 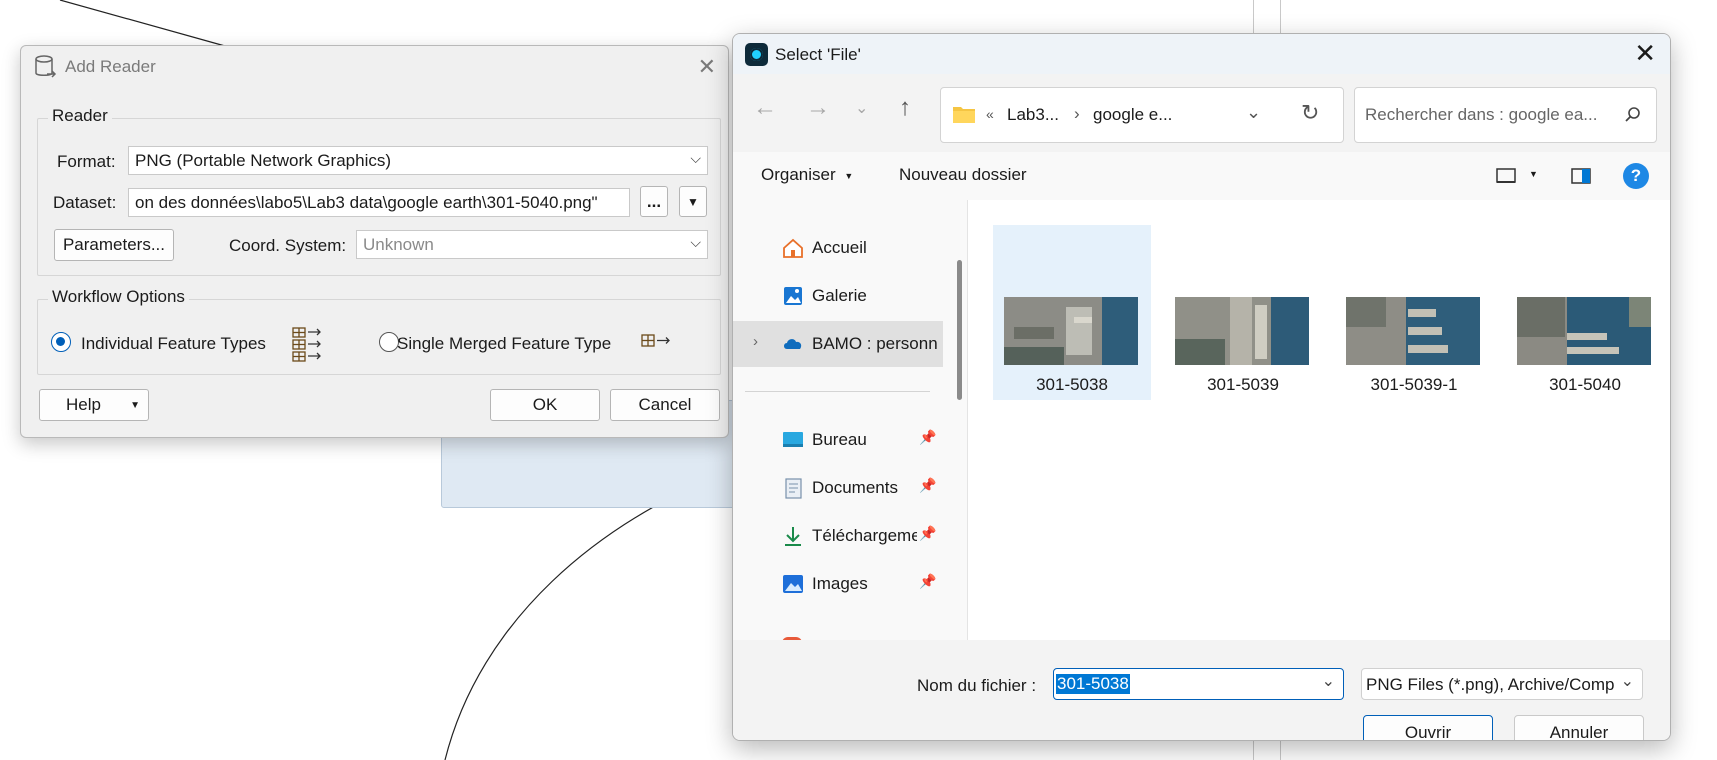 What do you see at coordinates (418, 160) in the screenshot?
I see `format-select: PNG (Portable Network Graphics) ⌵` at bounding box center [418, 160].